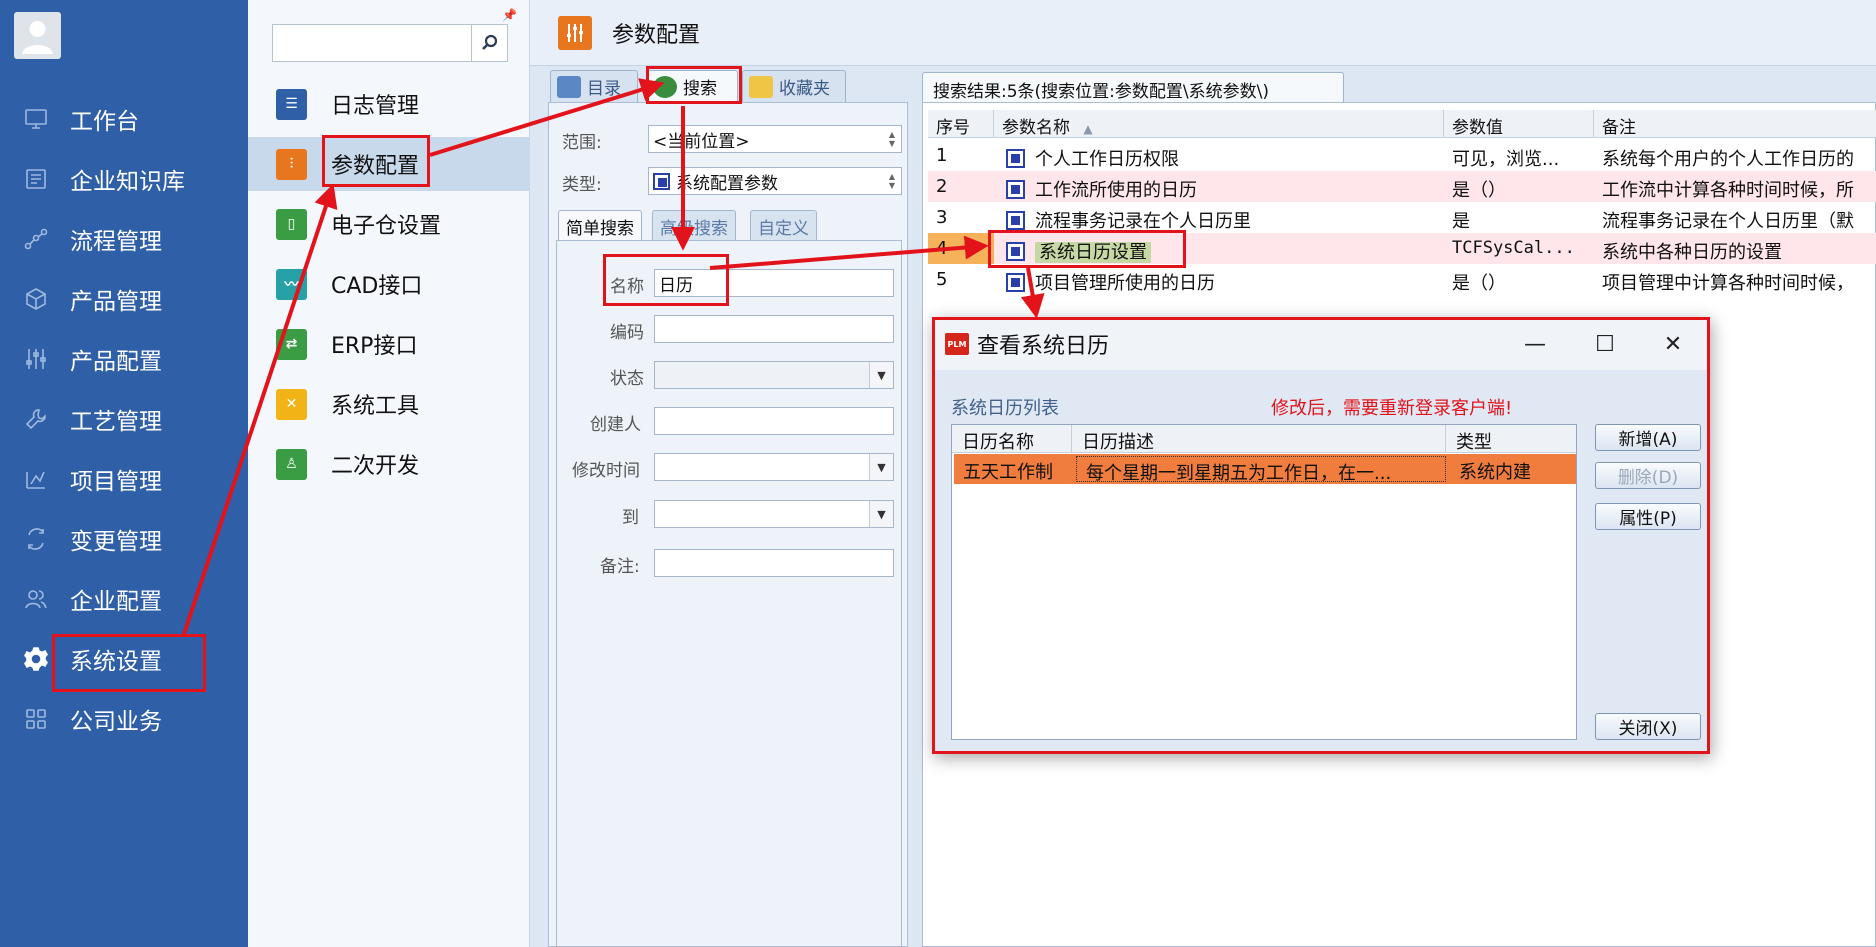 The image size is (1876, 947). What do you see at coordinates (291, 104) in the screenshot?
I see `log-icon: ☰` at bounding box center [291, 104].